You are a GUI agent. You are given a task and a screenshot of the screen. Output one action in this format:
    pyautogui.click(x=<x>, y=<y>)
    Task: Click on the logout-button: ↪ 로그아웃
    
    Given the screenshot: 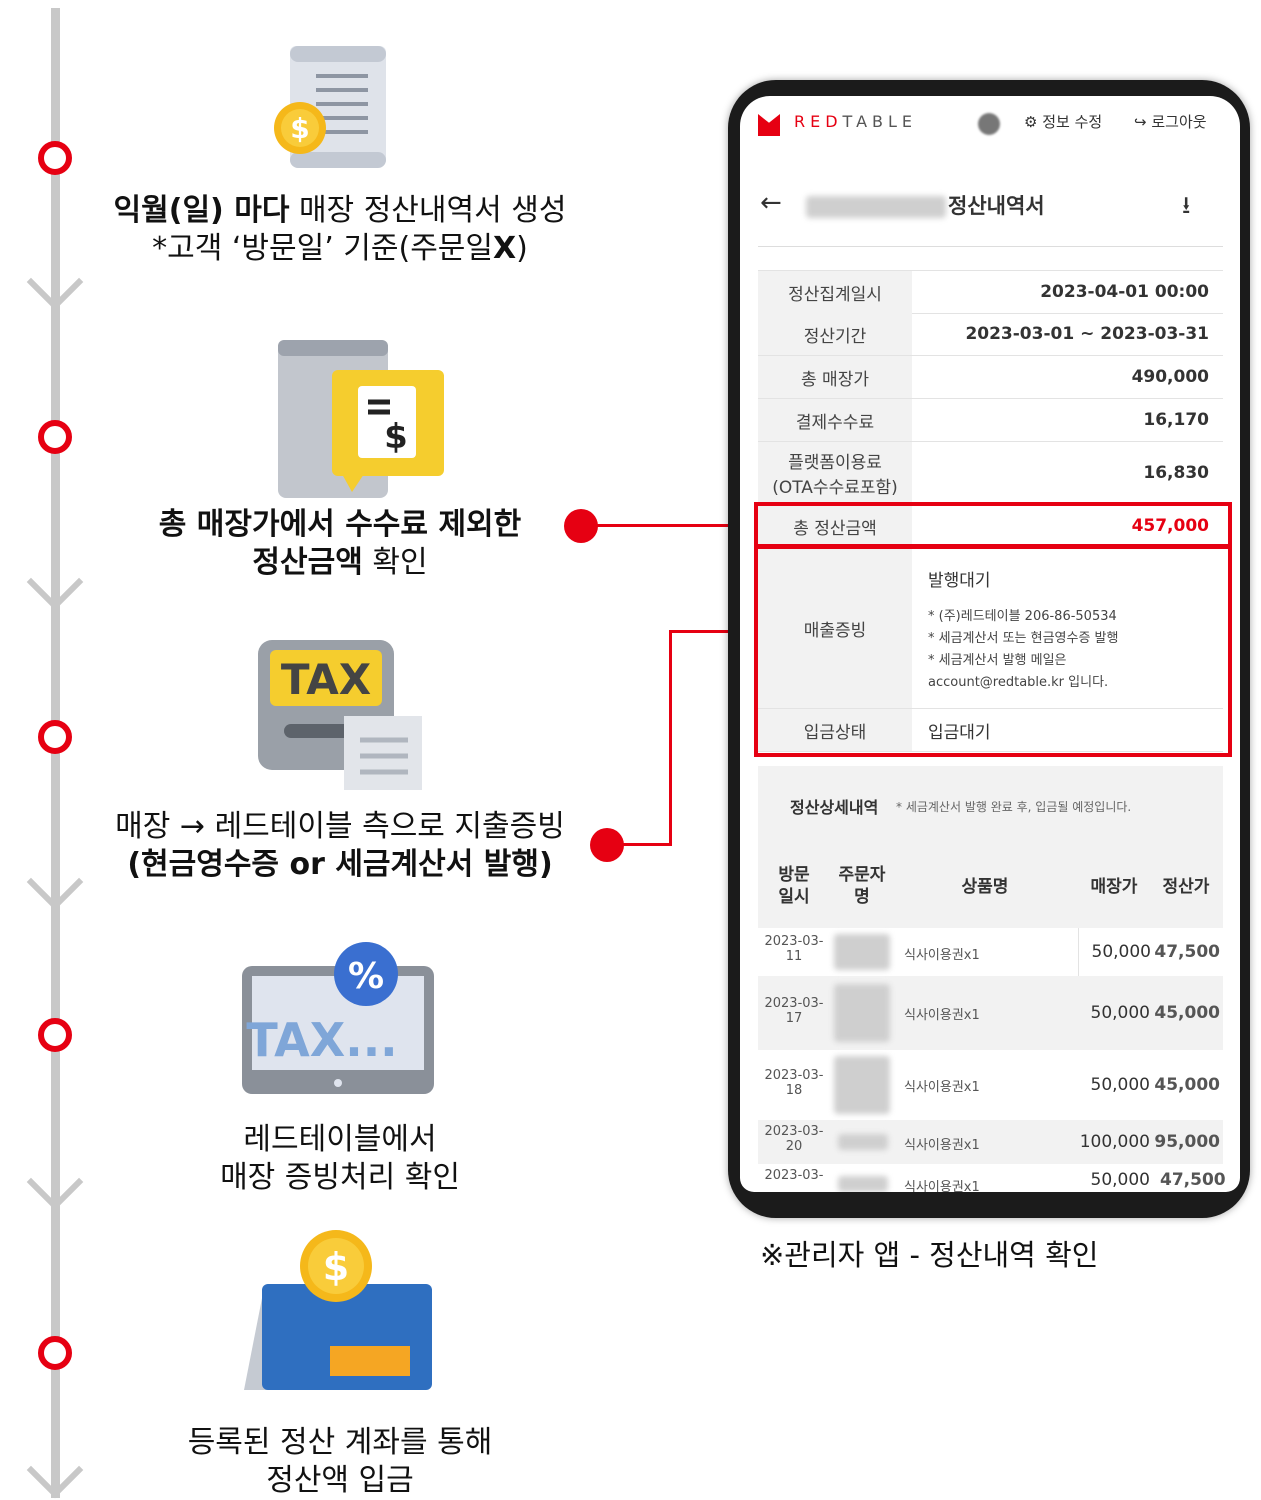 What is the action you would take?
    pyautogui.click(x=1170, y=121)
    